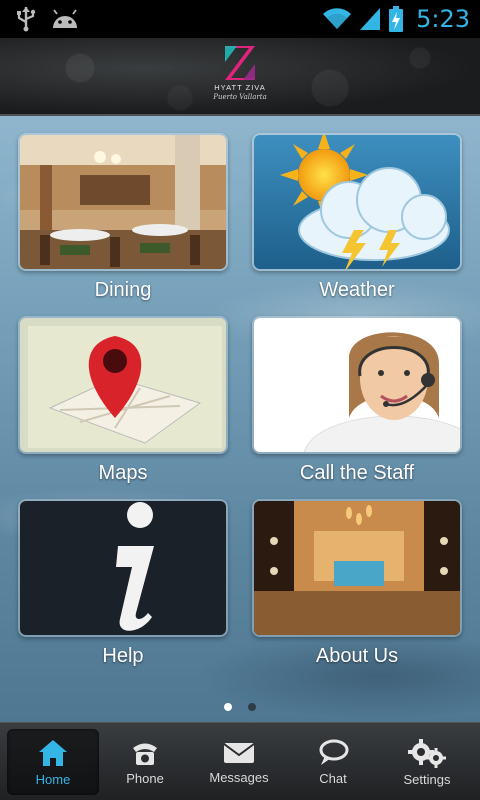 The width and height of the screenshot is (480, 800). What do you see at coordinates (123, 202) in the screenshot?
I see `dining-image` at bounding box center [123, 202].